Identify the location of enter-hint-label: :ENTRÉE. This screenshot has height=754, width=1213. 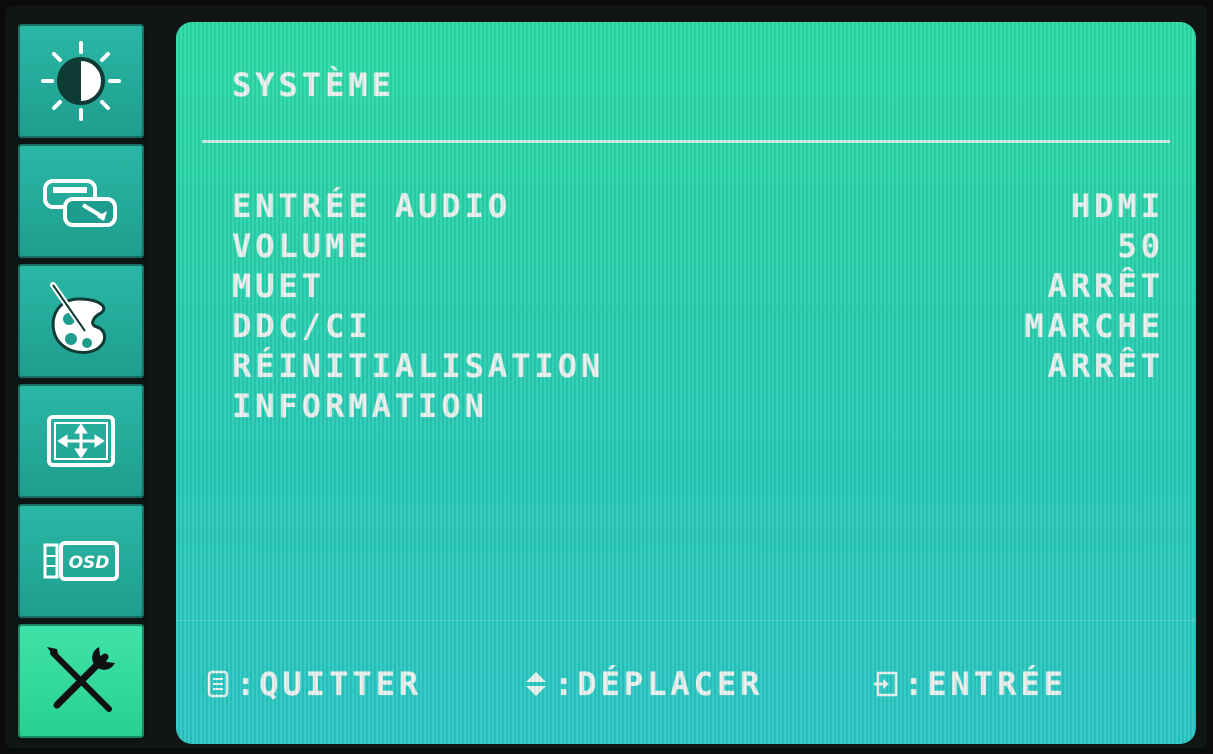
(985, 684).